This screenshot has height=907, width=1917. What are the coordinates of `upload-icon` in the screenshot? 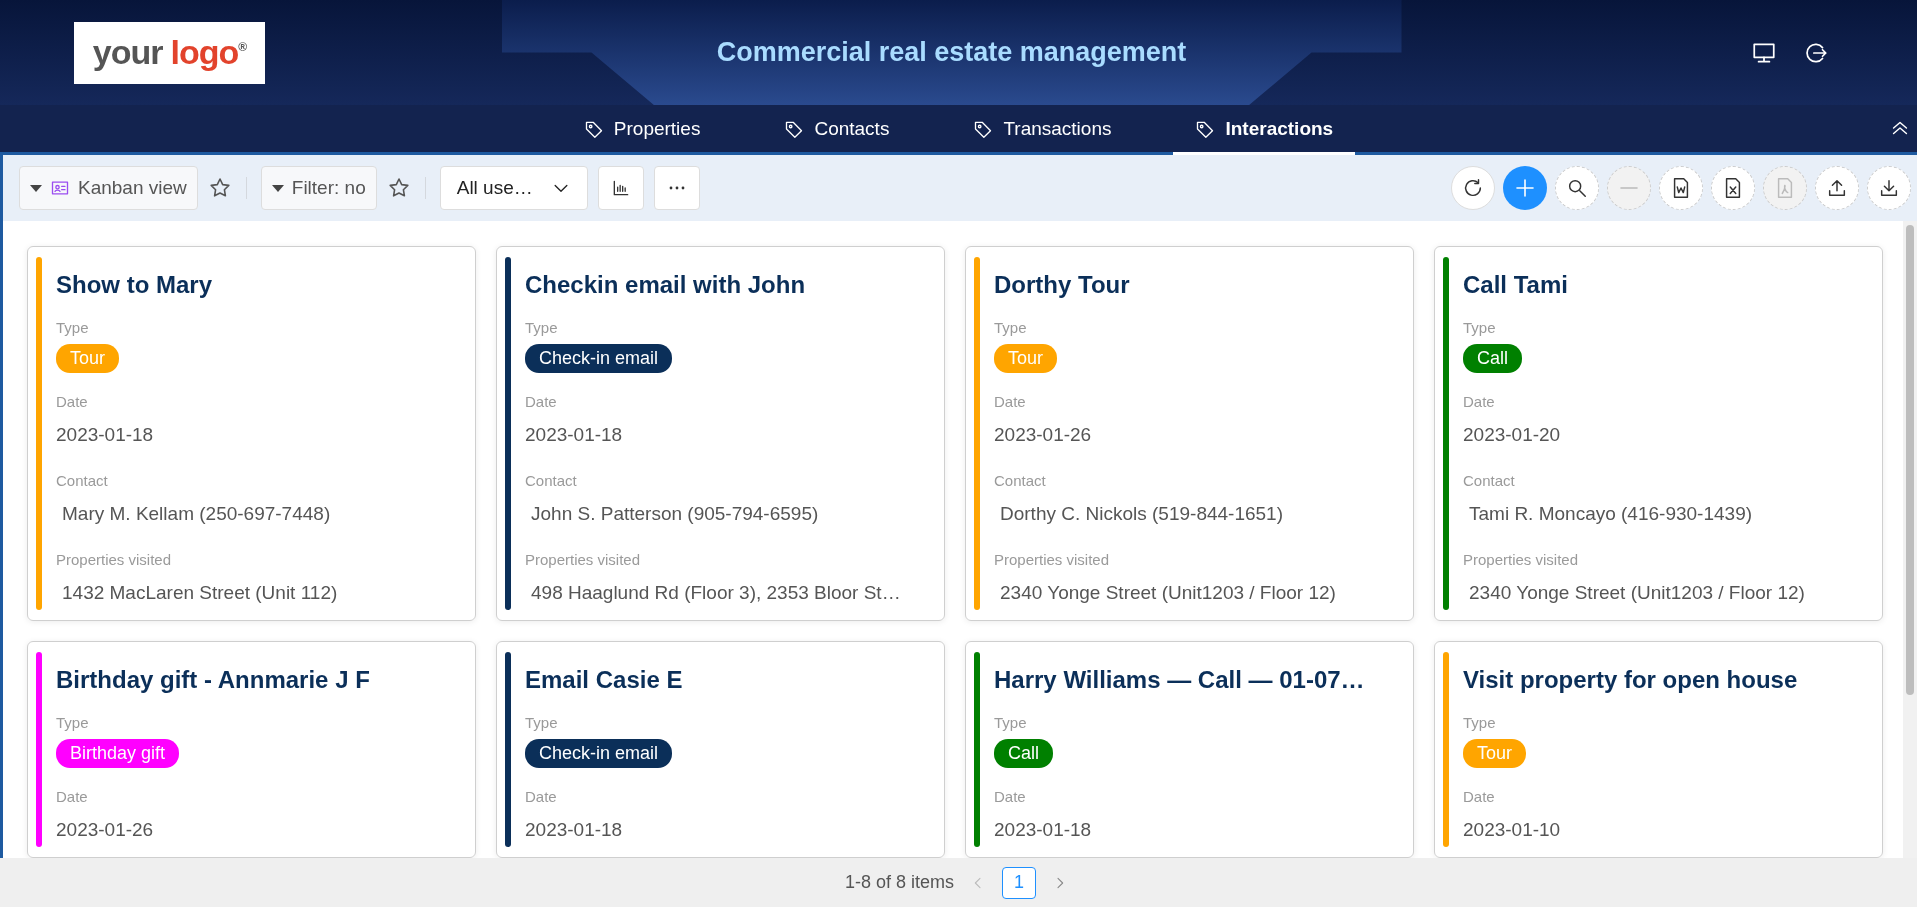 It's located at (1837, 188).